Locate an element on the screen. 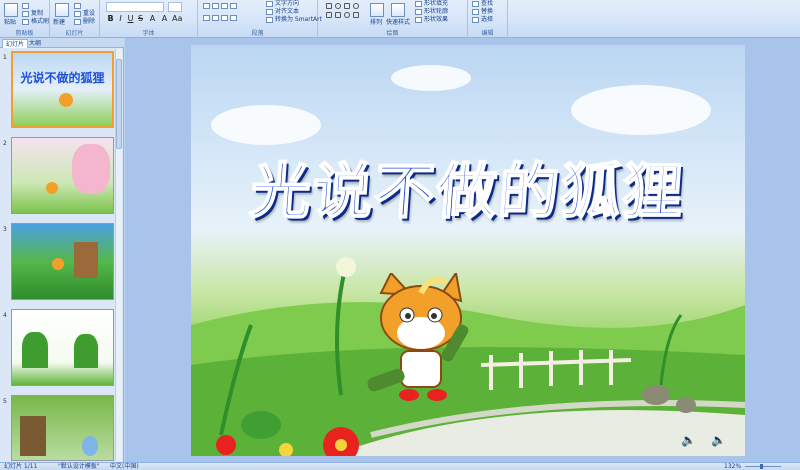 The image size is (800, 470). format-painter-label: 格式刷 is located at coordinates (40, 21).